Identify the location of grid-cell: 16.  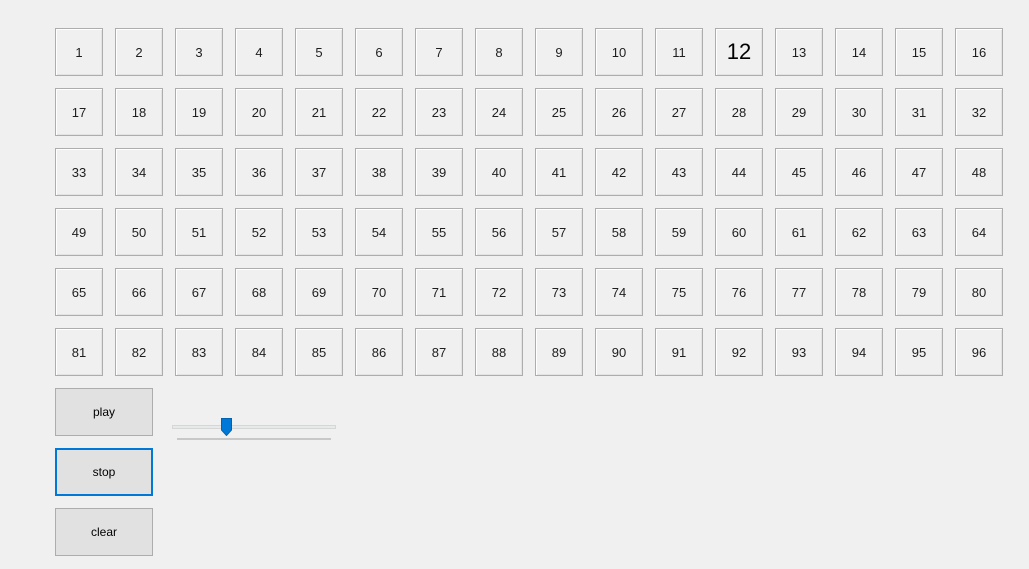
(979, 52).